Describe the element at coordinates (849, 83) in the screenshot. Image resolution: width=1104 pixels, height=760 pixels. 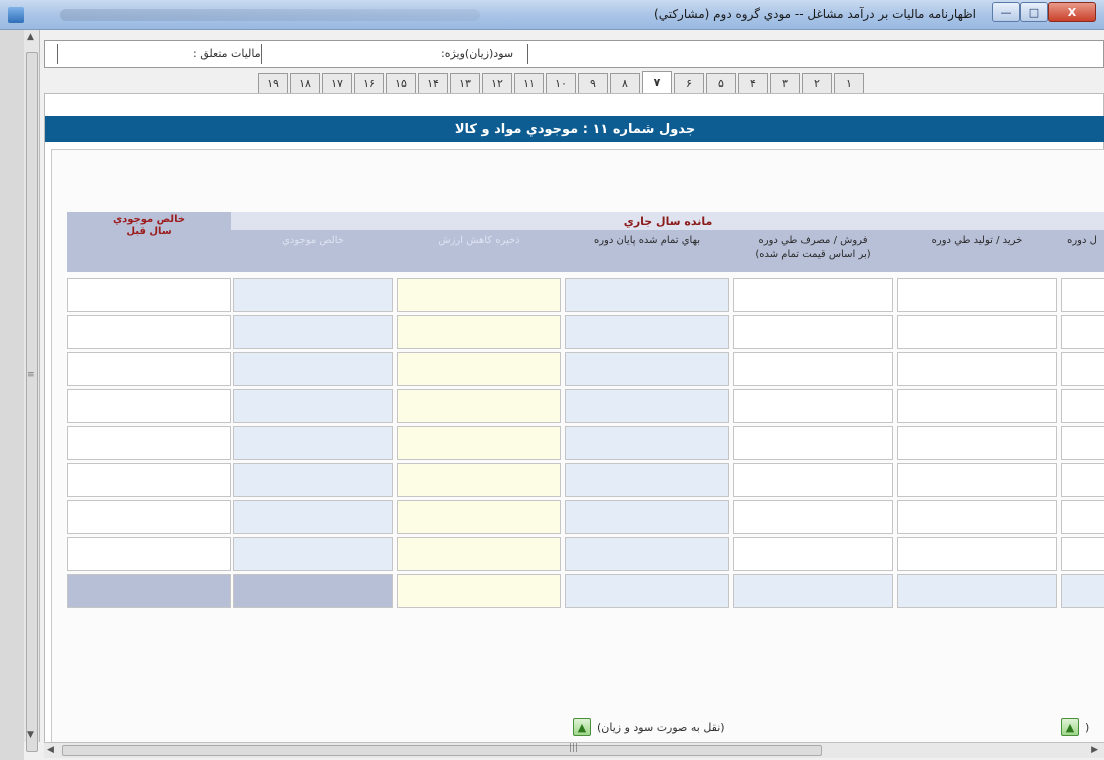
I see `tab-1: ١` at that location.